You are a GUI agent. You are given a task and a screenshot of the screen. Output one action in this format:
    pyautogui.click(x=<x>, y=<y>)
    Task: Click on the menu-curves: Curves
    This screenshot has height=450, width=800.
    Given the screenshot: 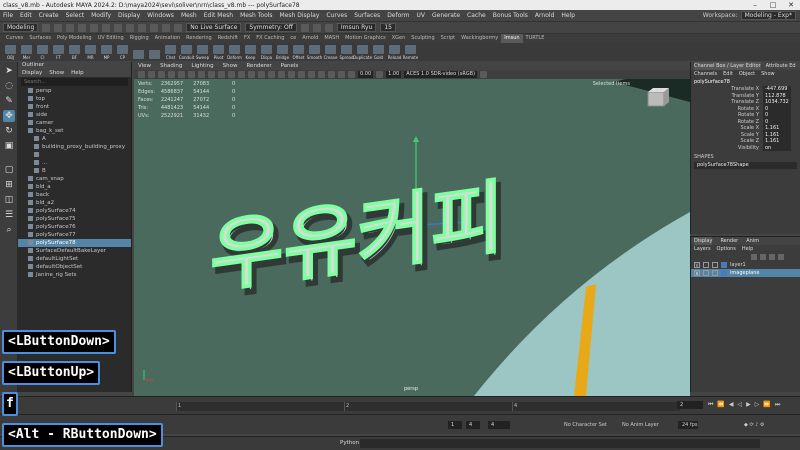 What is the action you would take?
    pyautogui.click(x=336, y=15)
    